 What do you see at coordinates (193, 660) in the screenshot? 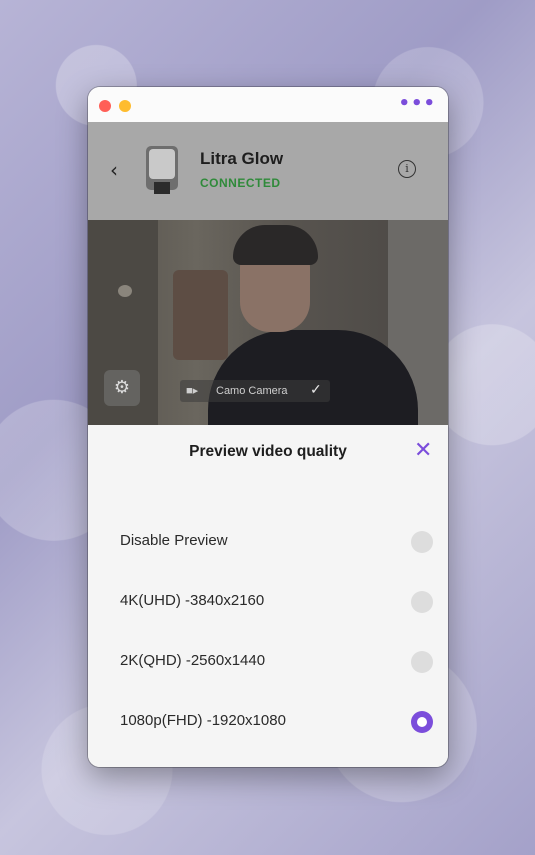
I see `option-label: 2K(QHD) -2560x1440` at bounding box center [193, 660].